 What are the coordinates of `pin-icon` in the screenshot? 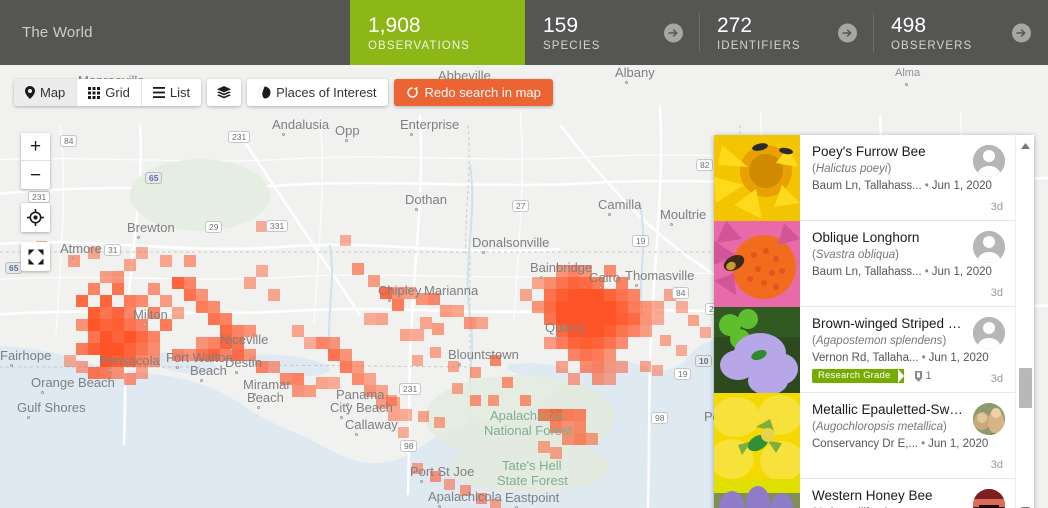 It's located at (30, 92).